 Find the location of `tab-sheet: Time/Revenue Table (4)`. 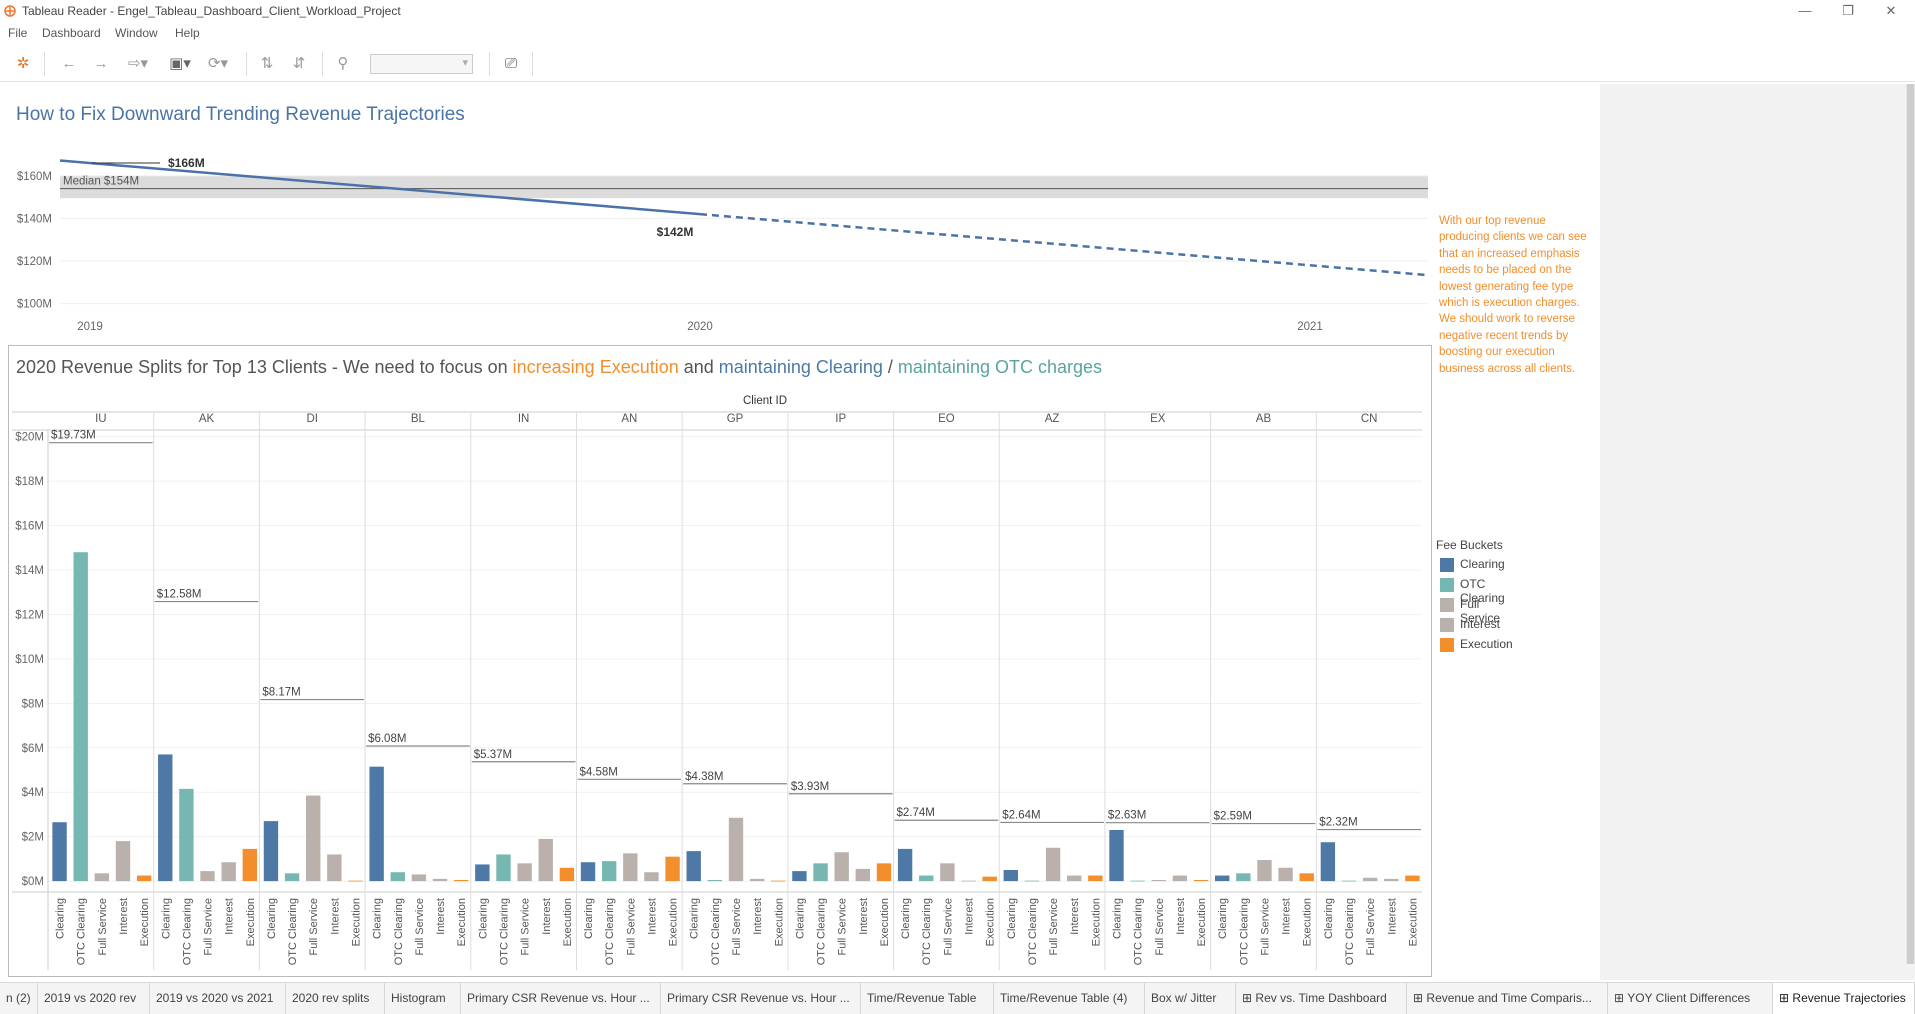

tab-sheet: Time/Revenue Table (4) is located at coordinates (1069, 998).